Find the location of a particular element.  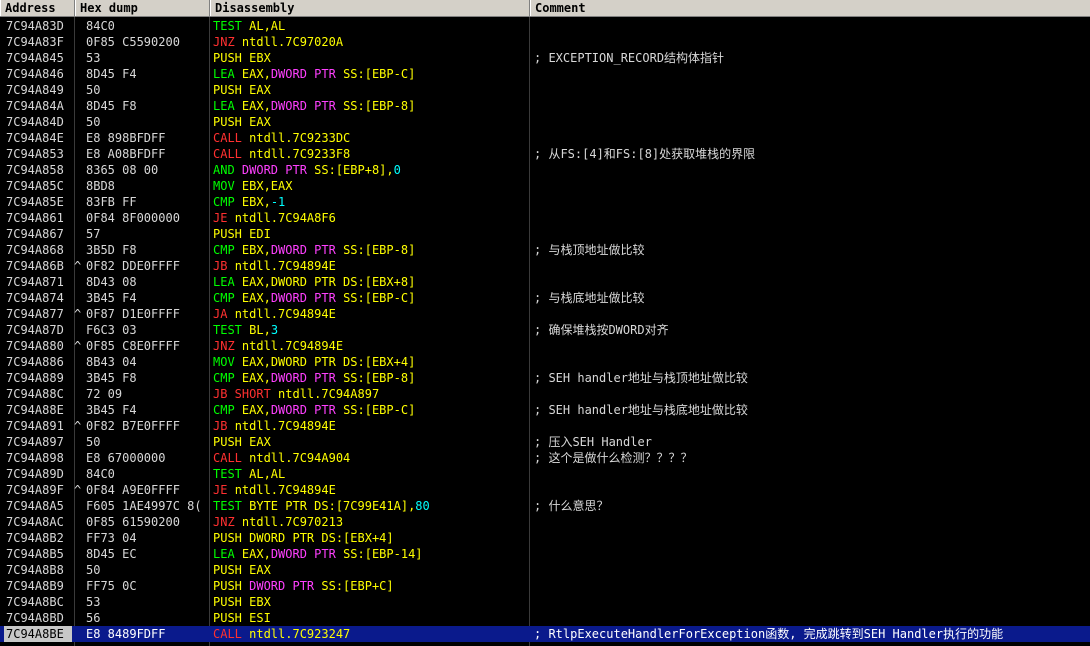

address-cell: 7C94A880 is located at coordinates (35, 346).